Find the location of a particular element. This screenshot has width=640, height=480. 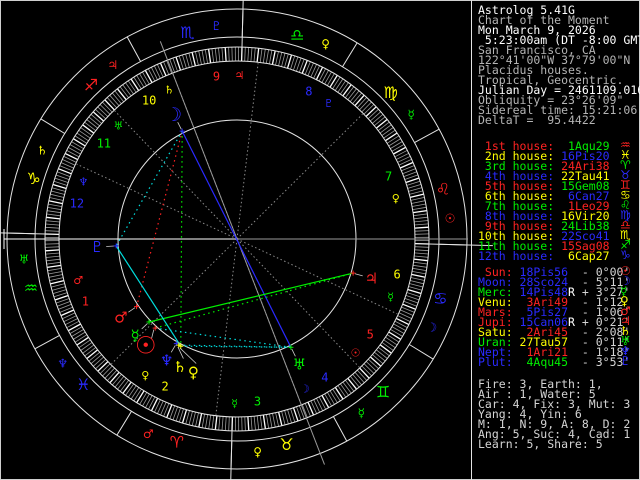

house-number-4: 4 is located at coordinates (324, 377).